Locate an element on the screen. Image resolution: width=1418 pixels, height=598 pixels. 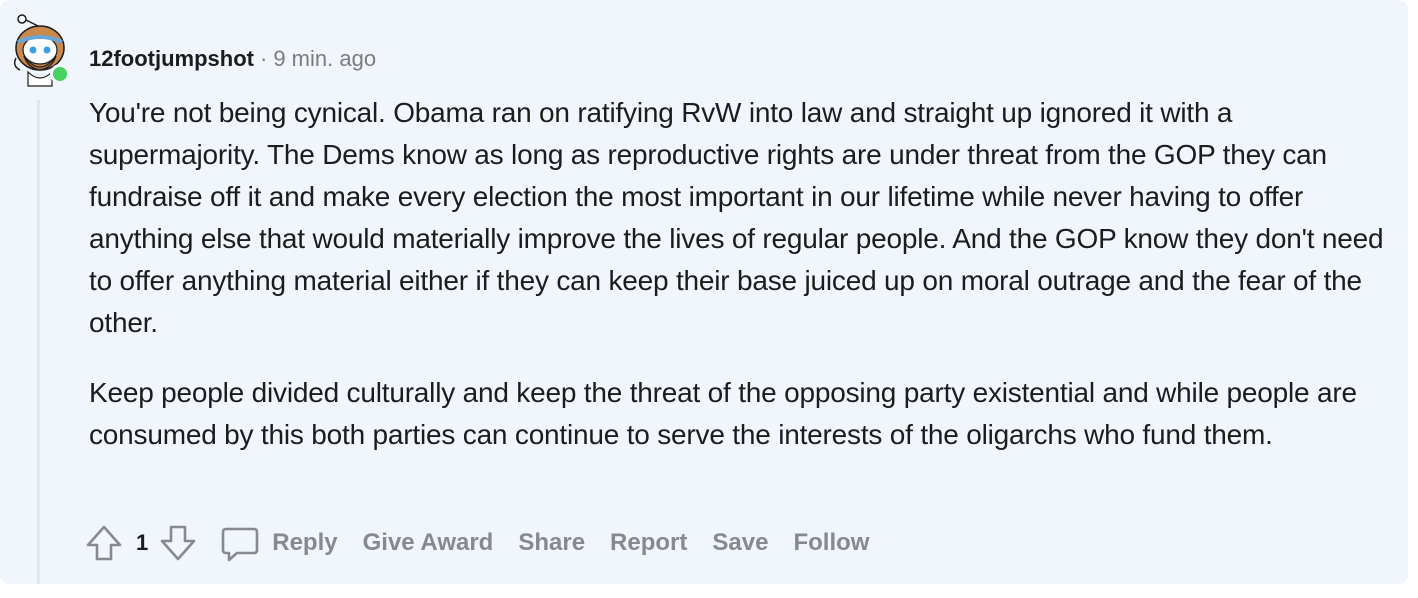
share-button: Share is located at coordinates (551, 543).